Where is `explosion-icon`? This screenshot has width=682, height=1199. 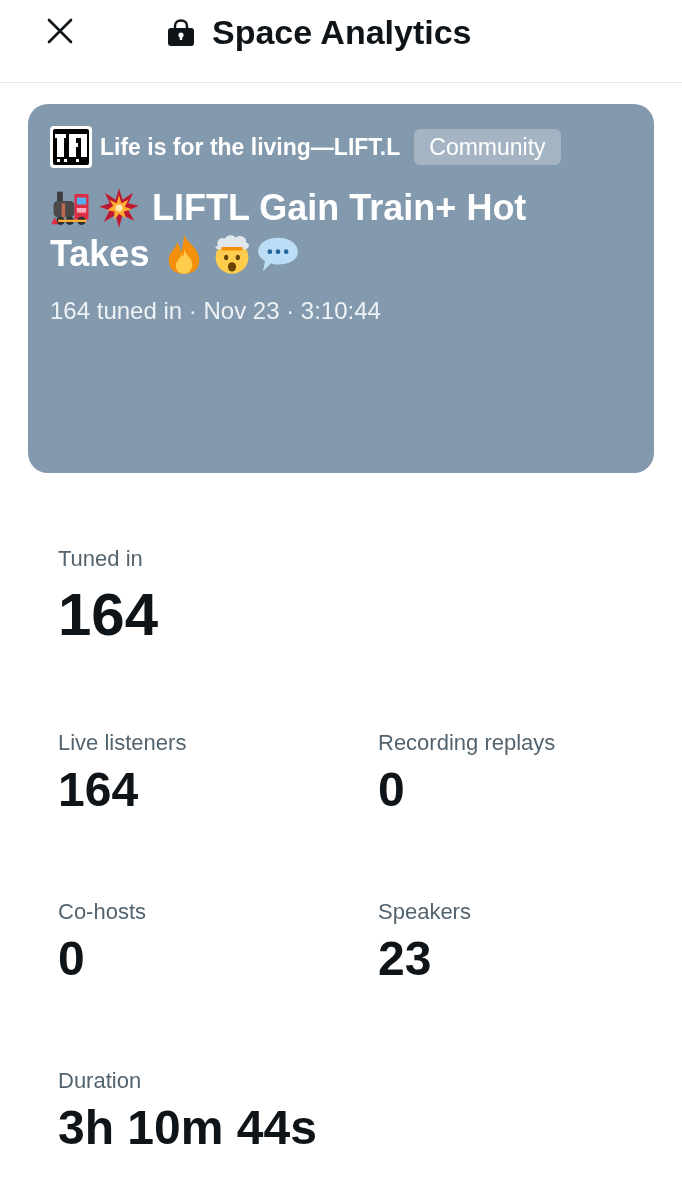 explosion-icon is located at coordinates (119, 208).